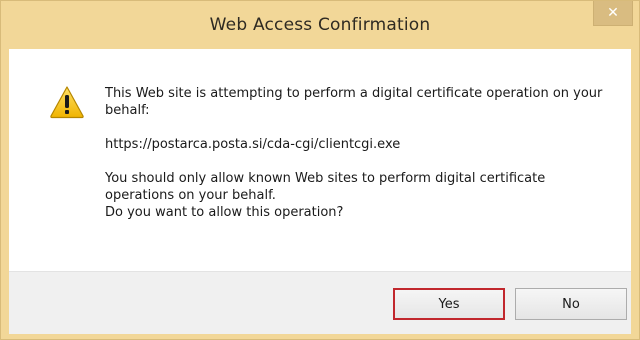 The height and width of the screenshot is (340, 640). What do you see at coordinates (224, 212) in the screenshot?
I see `question-text: Do you want to allow this operation?` at bounding box center [224, 212].